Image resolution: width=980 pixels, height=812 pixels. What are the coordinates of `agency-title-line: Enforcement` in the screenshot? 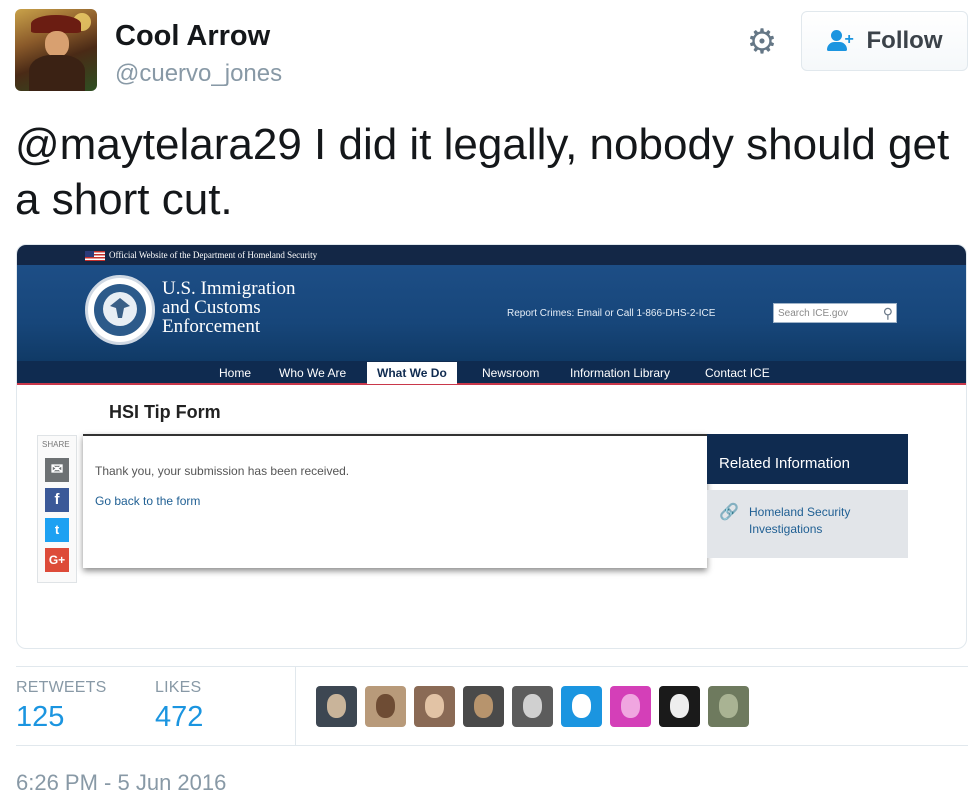 It's located at (211, 326).